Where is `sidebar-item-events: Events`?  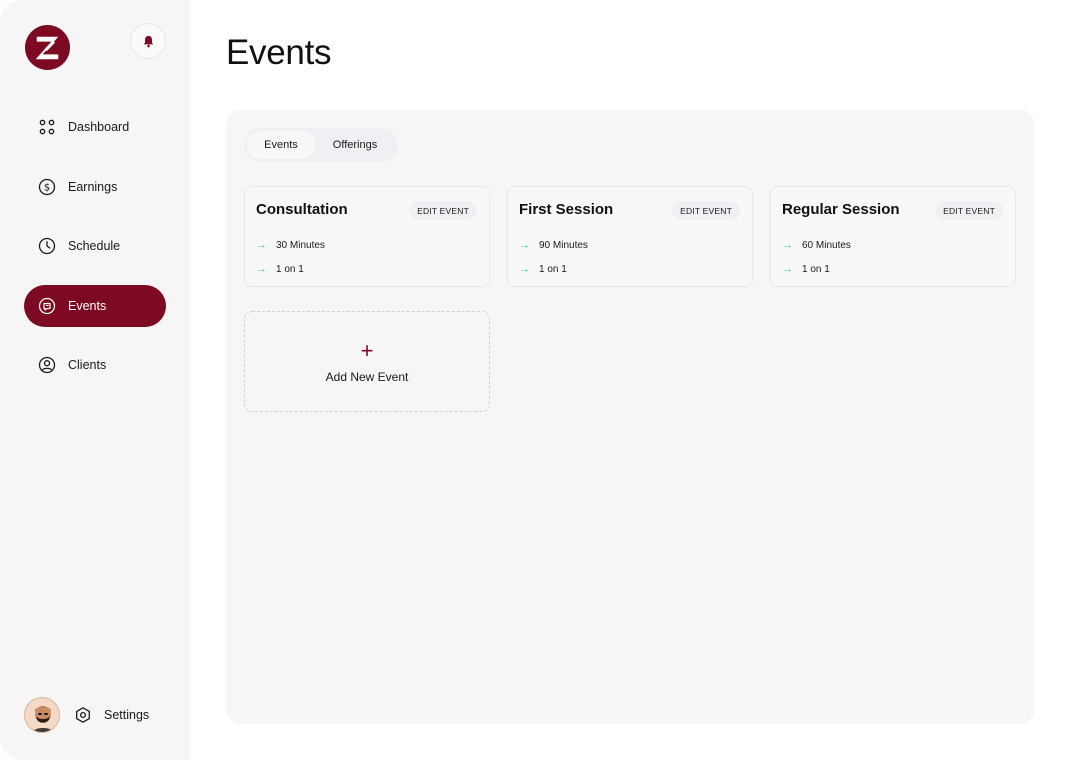 sidebar-item-events: Events is located at coordinates (95, 306).